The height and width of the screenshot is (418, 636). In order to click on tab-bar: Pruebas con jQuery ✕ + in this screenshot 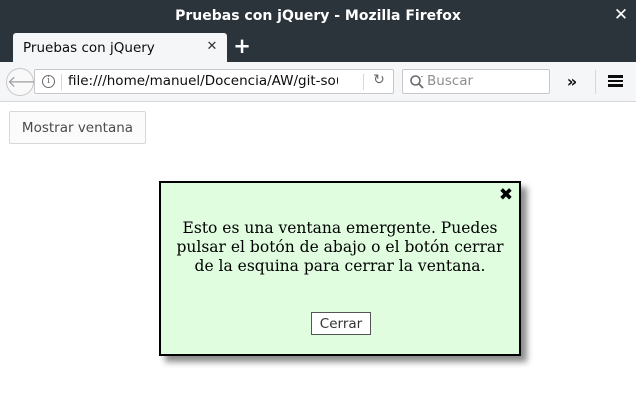, I will do `click(318, 46)`.